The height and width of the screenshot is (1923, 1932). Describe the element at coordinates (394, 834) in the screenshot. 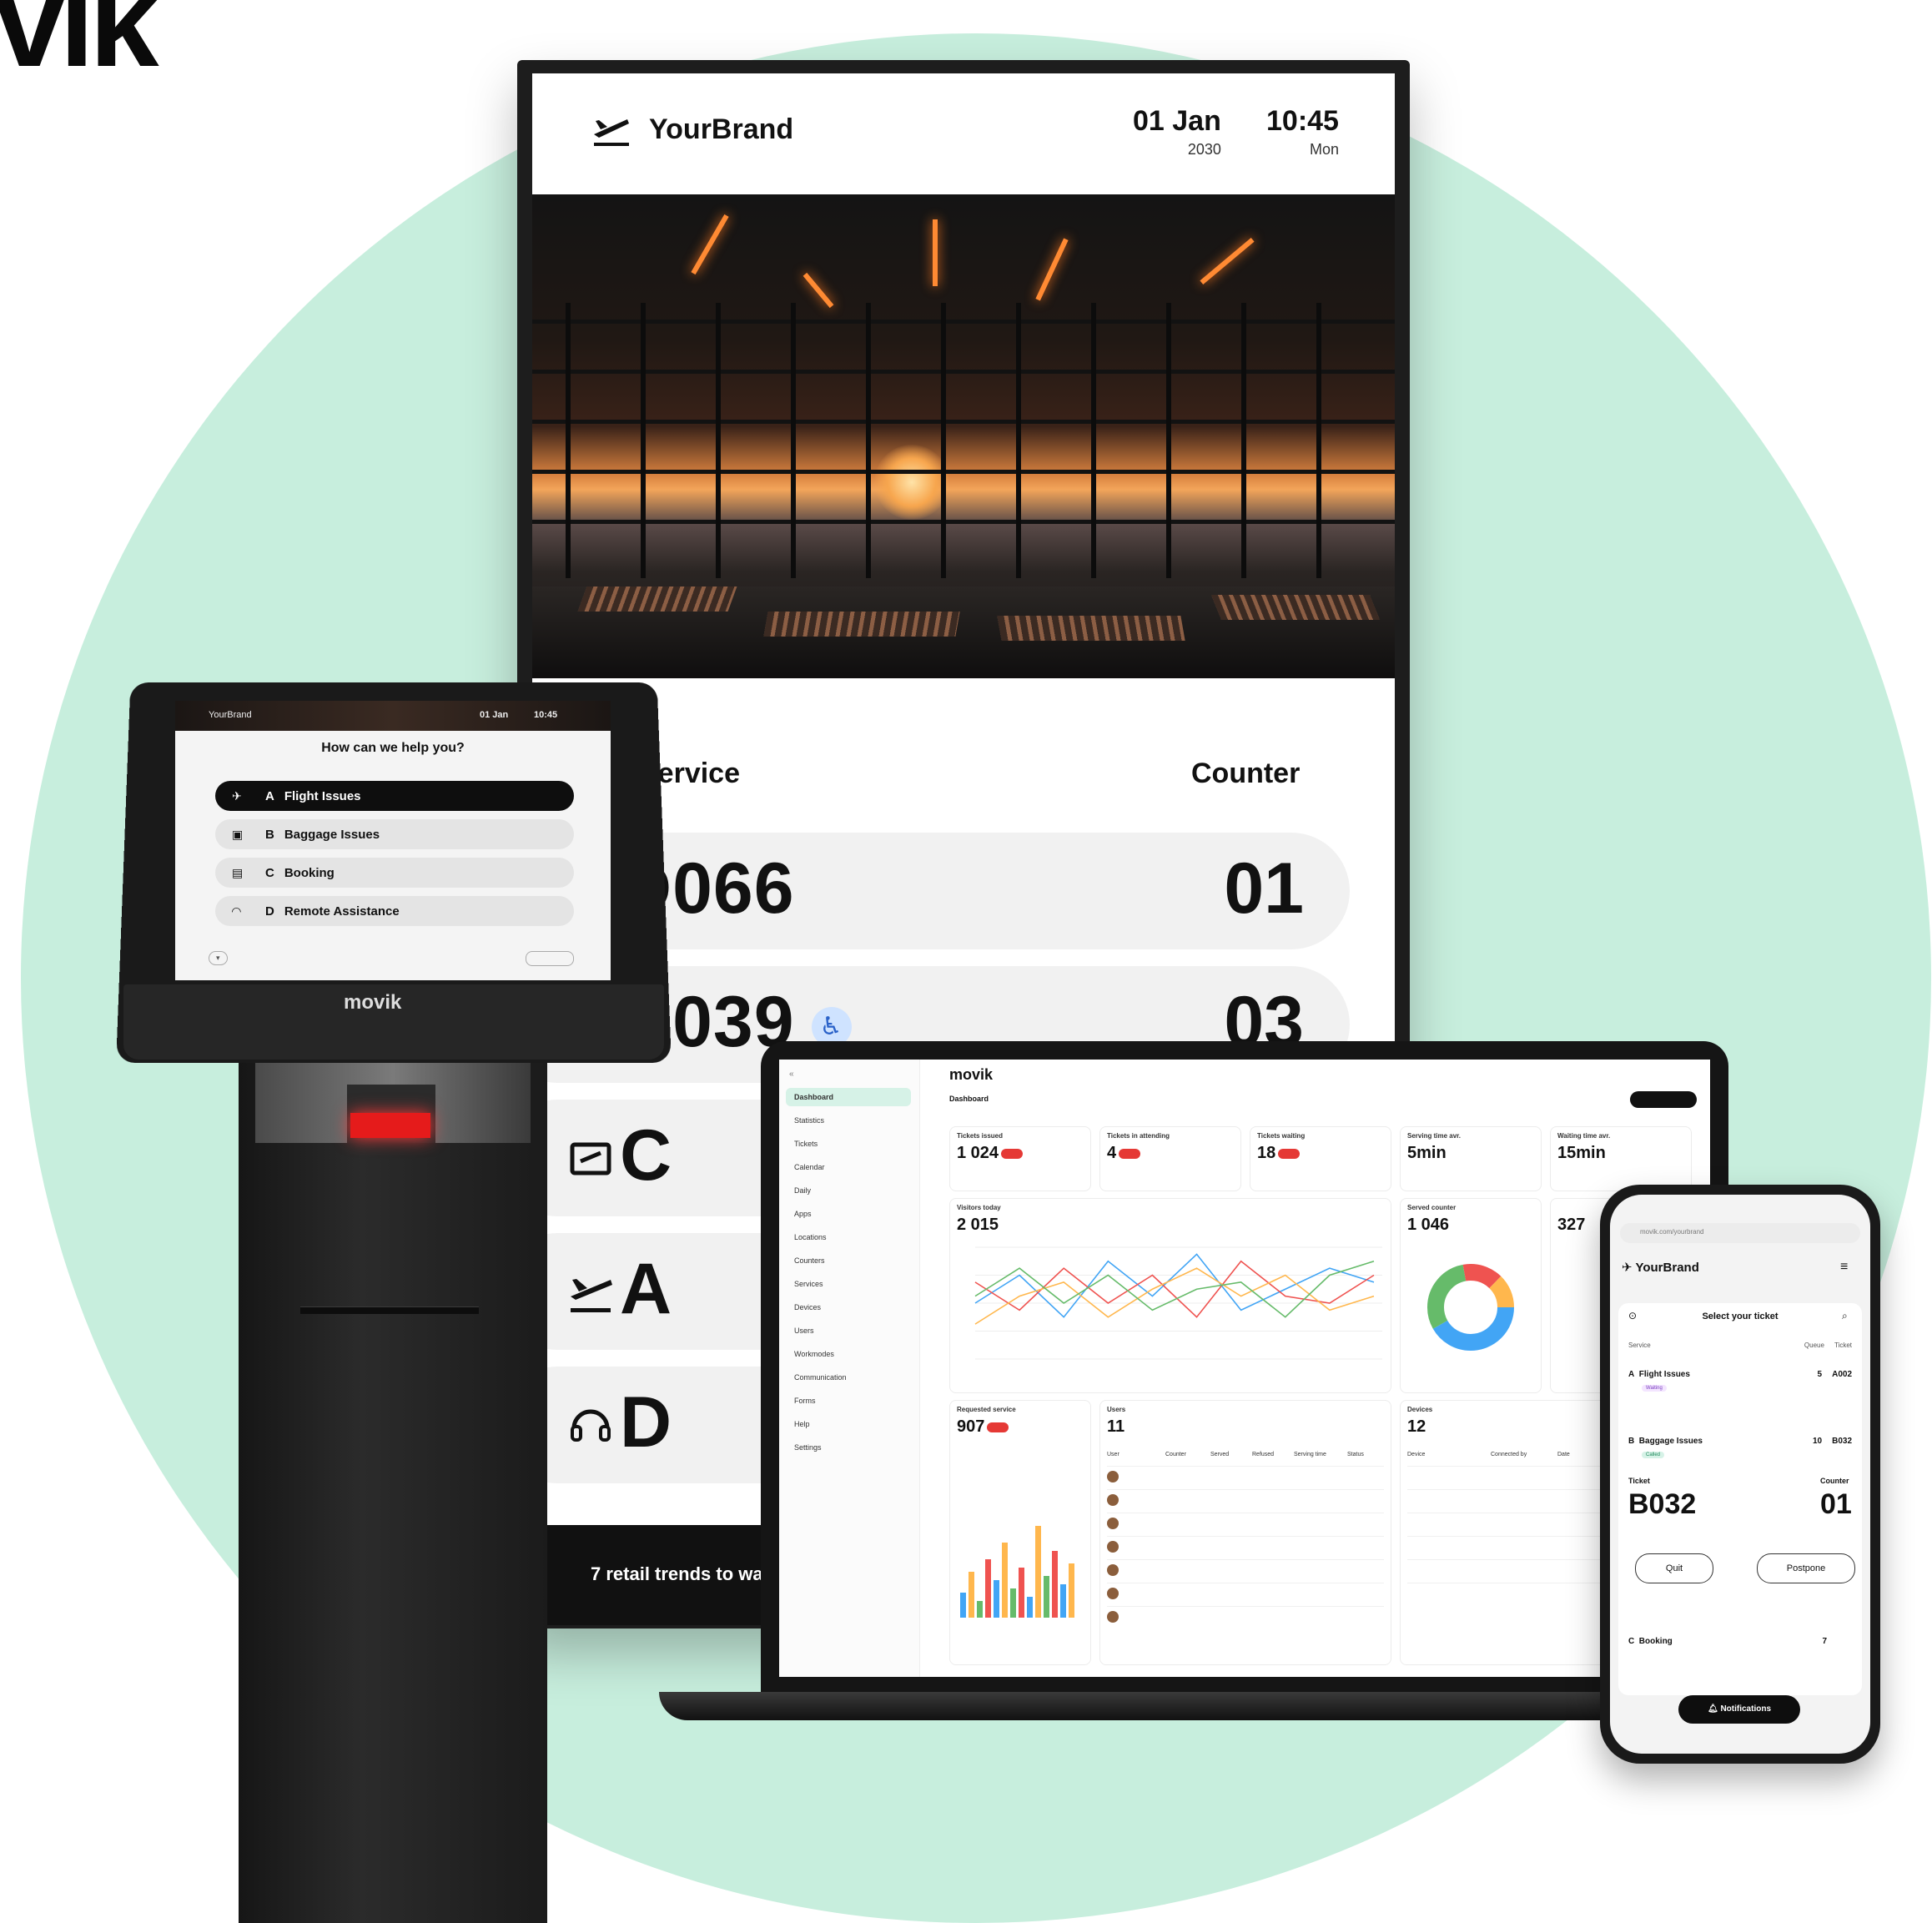

I see `option-baggage-issues: ▣ B Baggage Issues` at that location.